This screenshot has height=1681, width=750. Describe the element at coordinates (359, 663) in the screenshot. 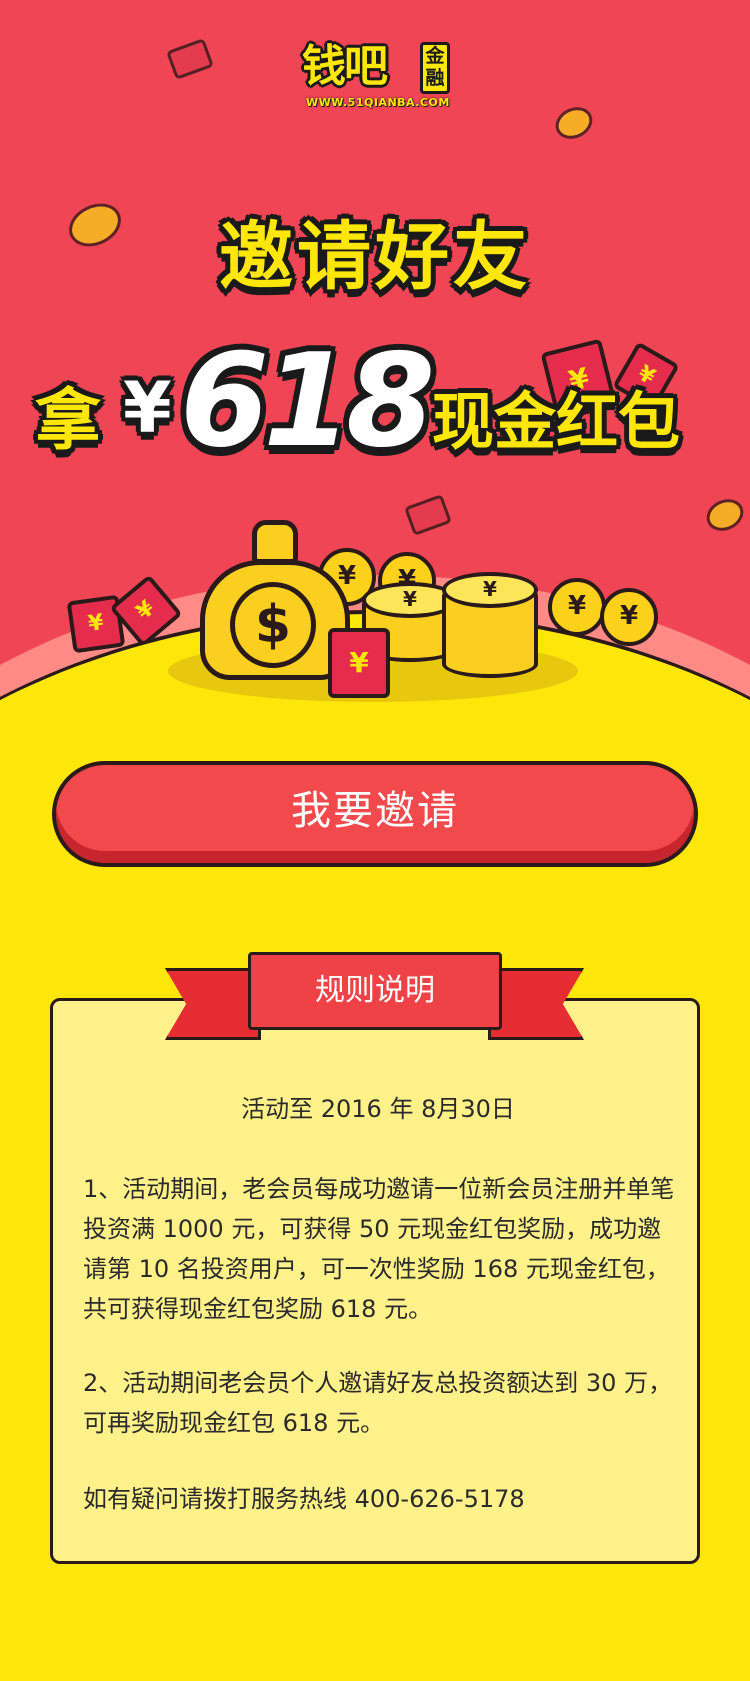

I see `red-envelope-icon: ¥` at that location.